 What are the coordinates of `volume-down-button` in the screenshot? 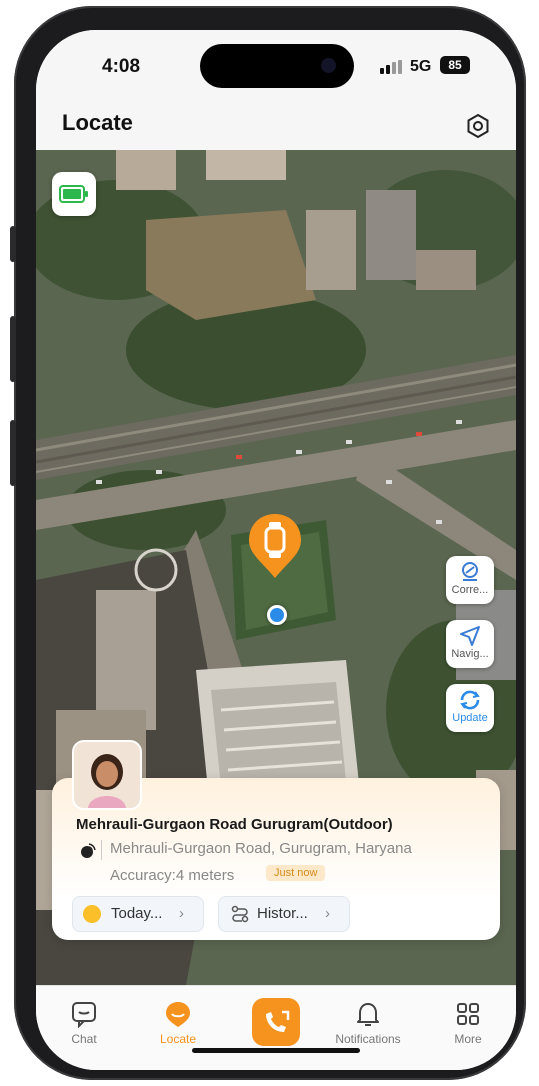 It's located at (13, 453).